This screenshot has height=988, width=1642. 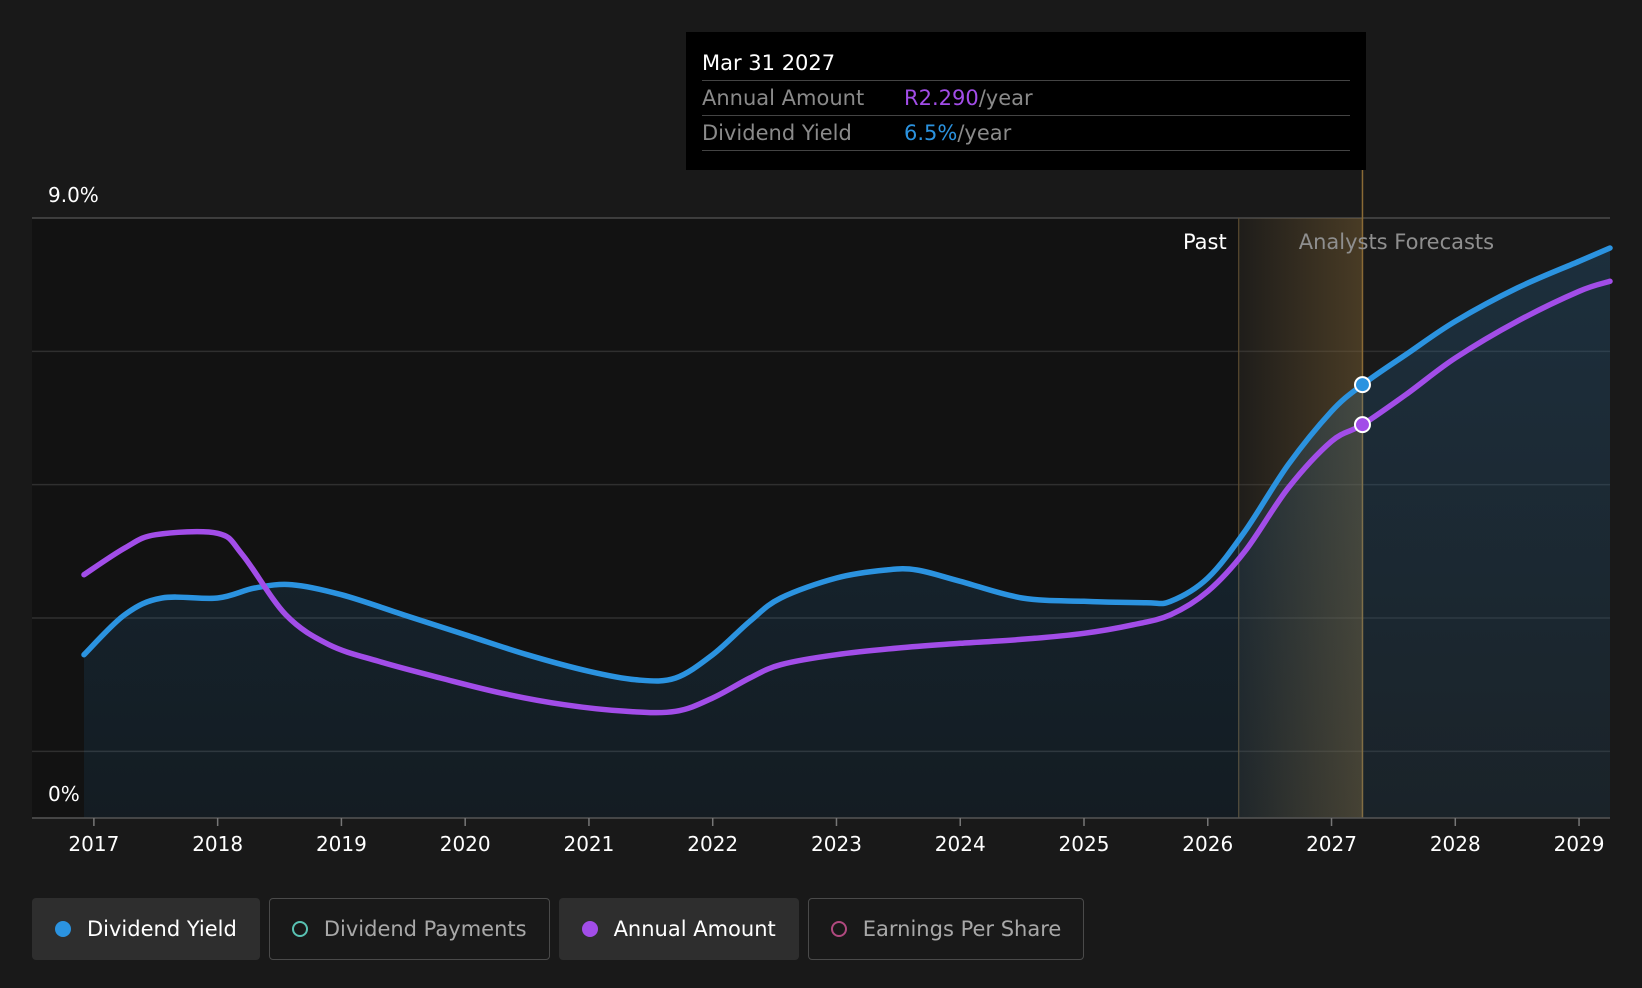 What do you see at coordinates (1455, 844) in the screenshot?
I see `x-tick-label: 2028` at bounding box center [1455, 844].